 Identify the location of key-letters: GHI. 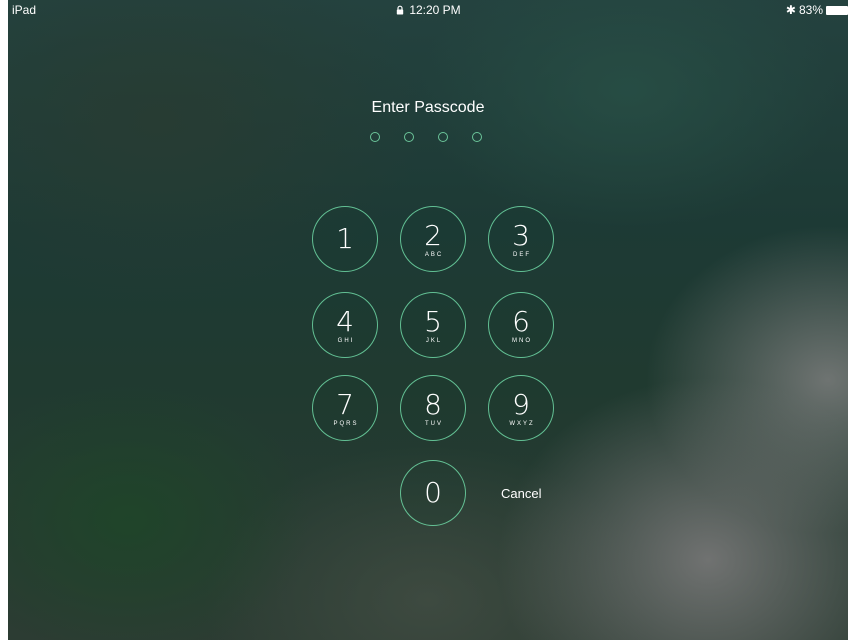
(346, 341).